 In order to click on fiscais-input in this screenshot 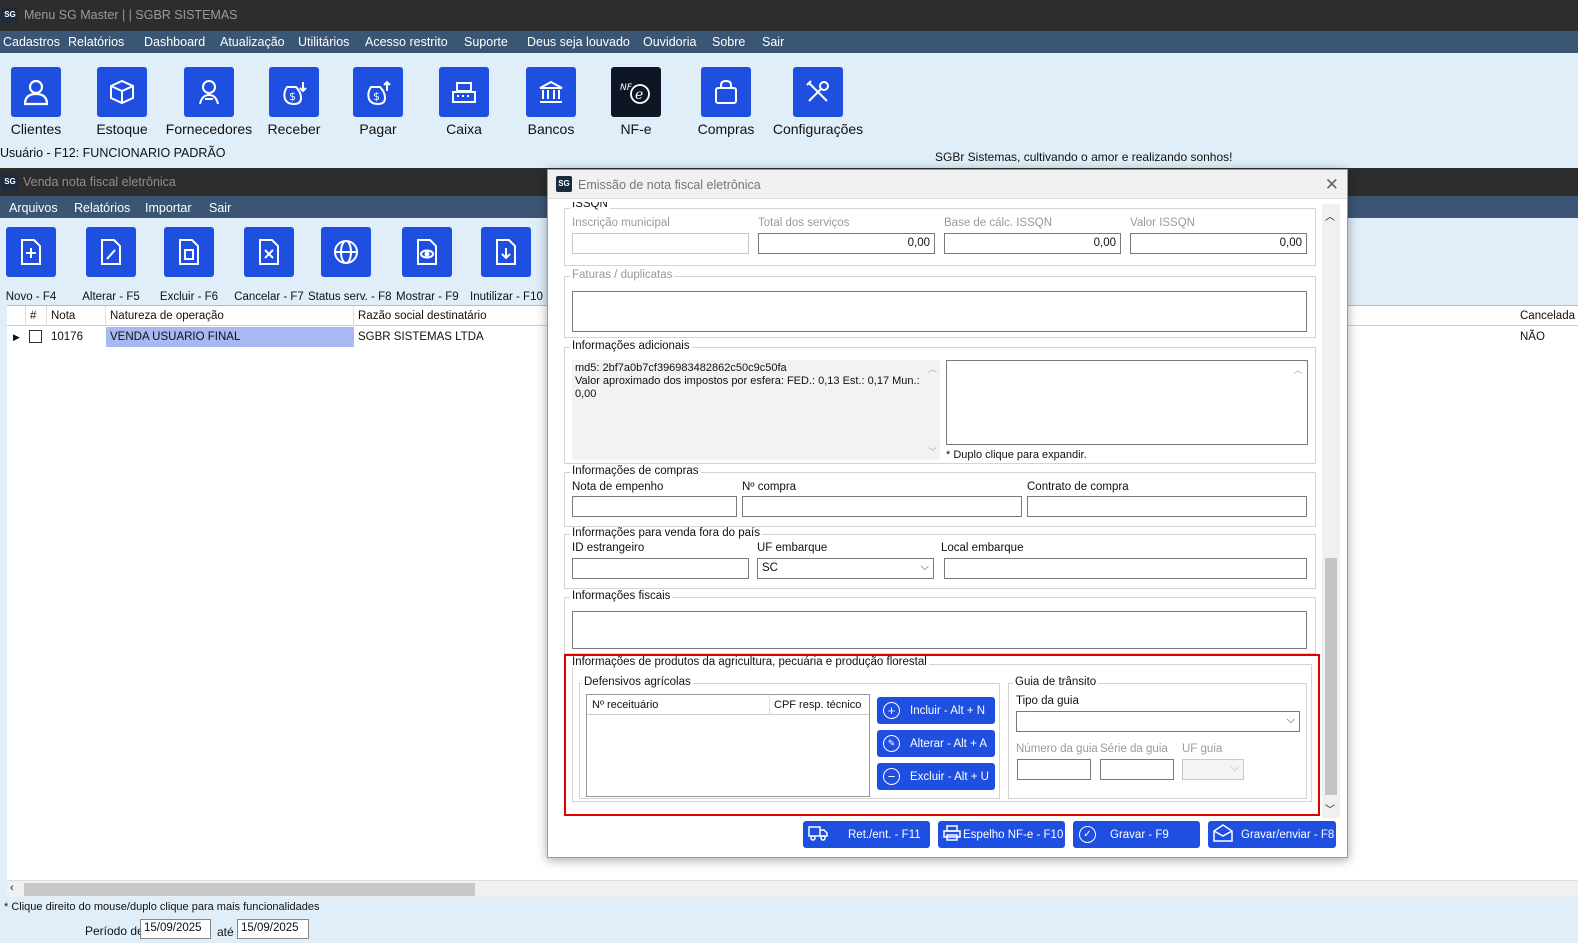, I will do `click(939, 630)`.